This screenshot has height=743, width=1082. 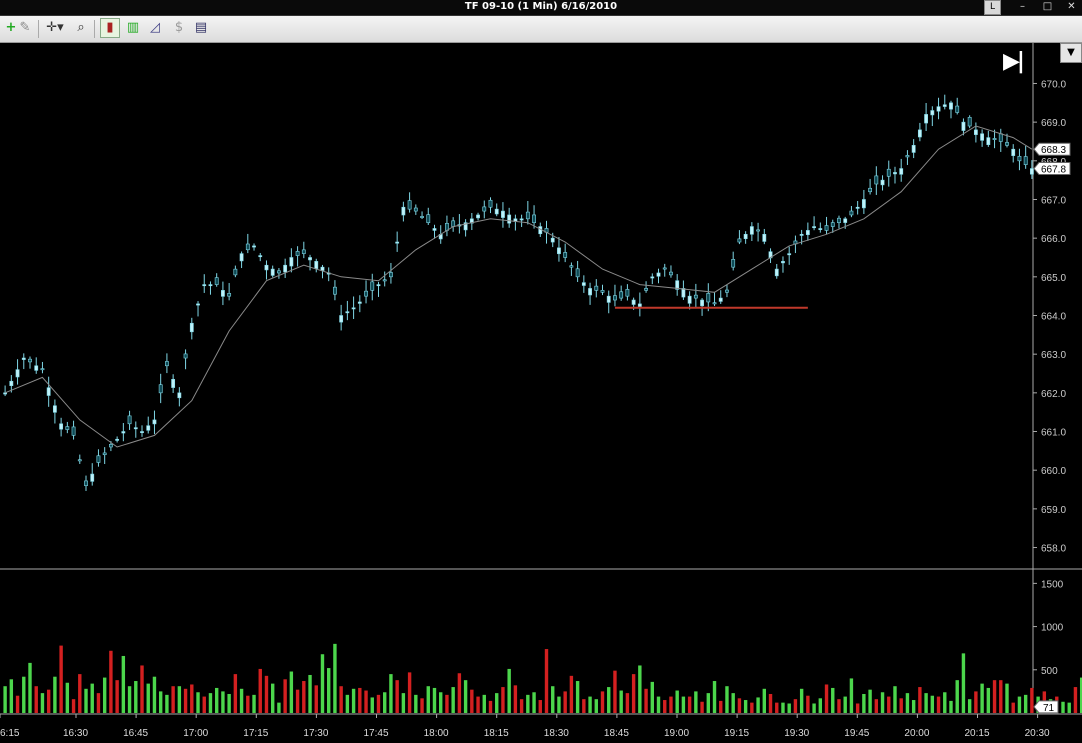 What do you see at coordinates (916, 733) in the screenshot?
I see `time-tick-label: 20:00` at bounding box center [916, 733].